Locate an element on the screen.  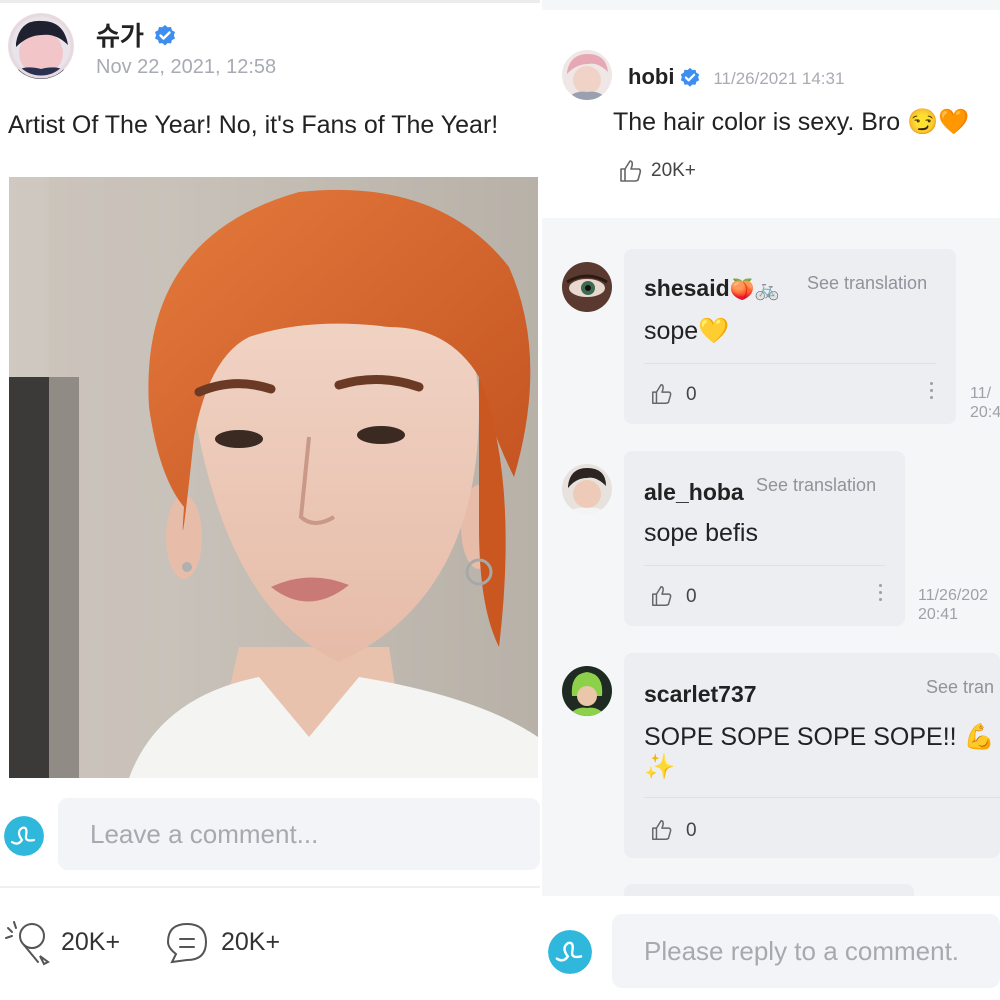
scarlet737-comment-text: SOPE SOPE SOPE SOPE!! is located at coordinates (800, 737).